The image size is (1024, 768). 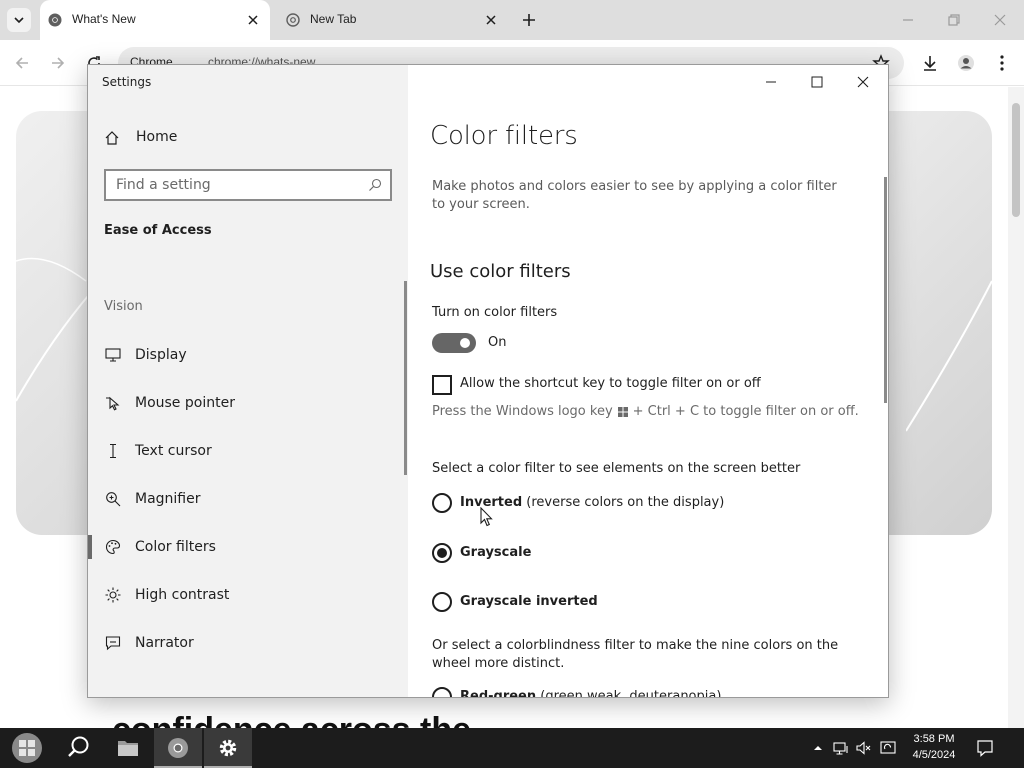 What do you see at coordinates (182, 595) in the screenshot?
I see `nav-item-label: High contrast` at bounding box center [182, 595].